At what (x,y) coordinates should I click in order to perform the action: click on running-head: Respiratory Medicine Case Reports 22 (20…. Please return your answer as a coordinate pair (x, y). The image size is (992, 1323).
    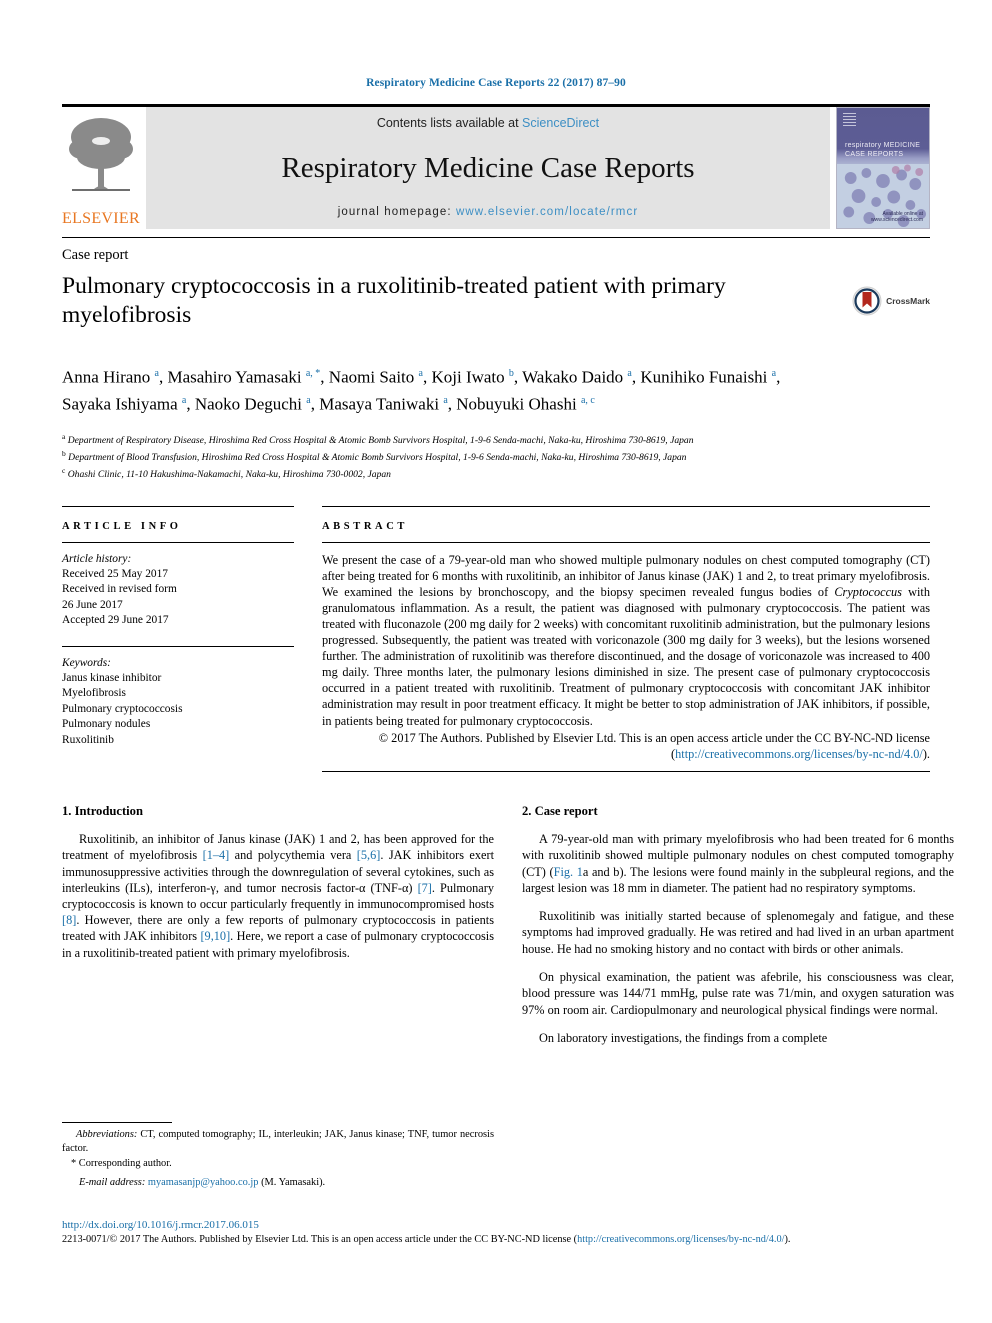
    Looking at the image, I should click on (496, 83).